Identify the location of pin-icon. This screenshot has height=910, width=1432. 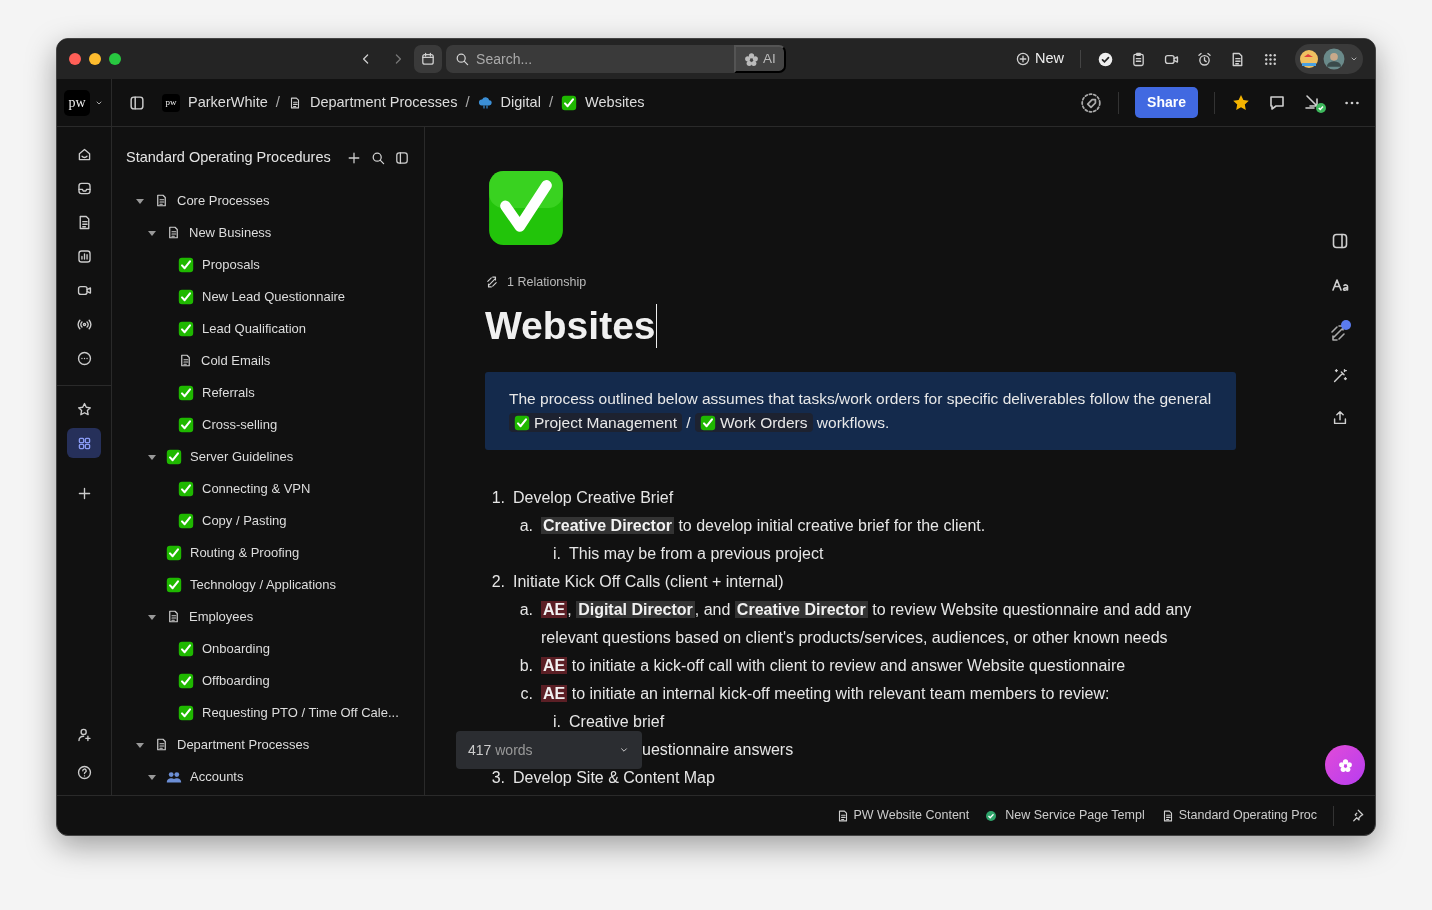
(1357, 815).